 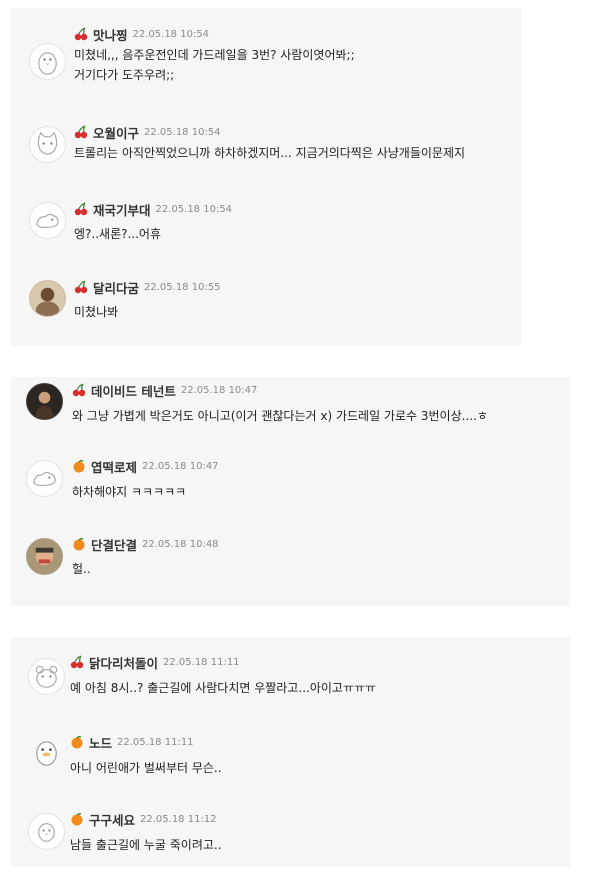 What do you see at coordinates (178, 819) in the screenshot?
I see `comment-timestamp: 22.05.18 11:12` at bounding box center [178, 819].